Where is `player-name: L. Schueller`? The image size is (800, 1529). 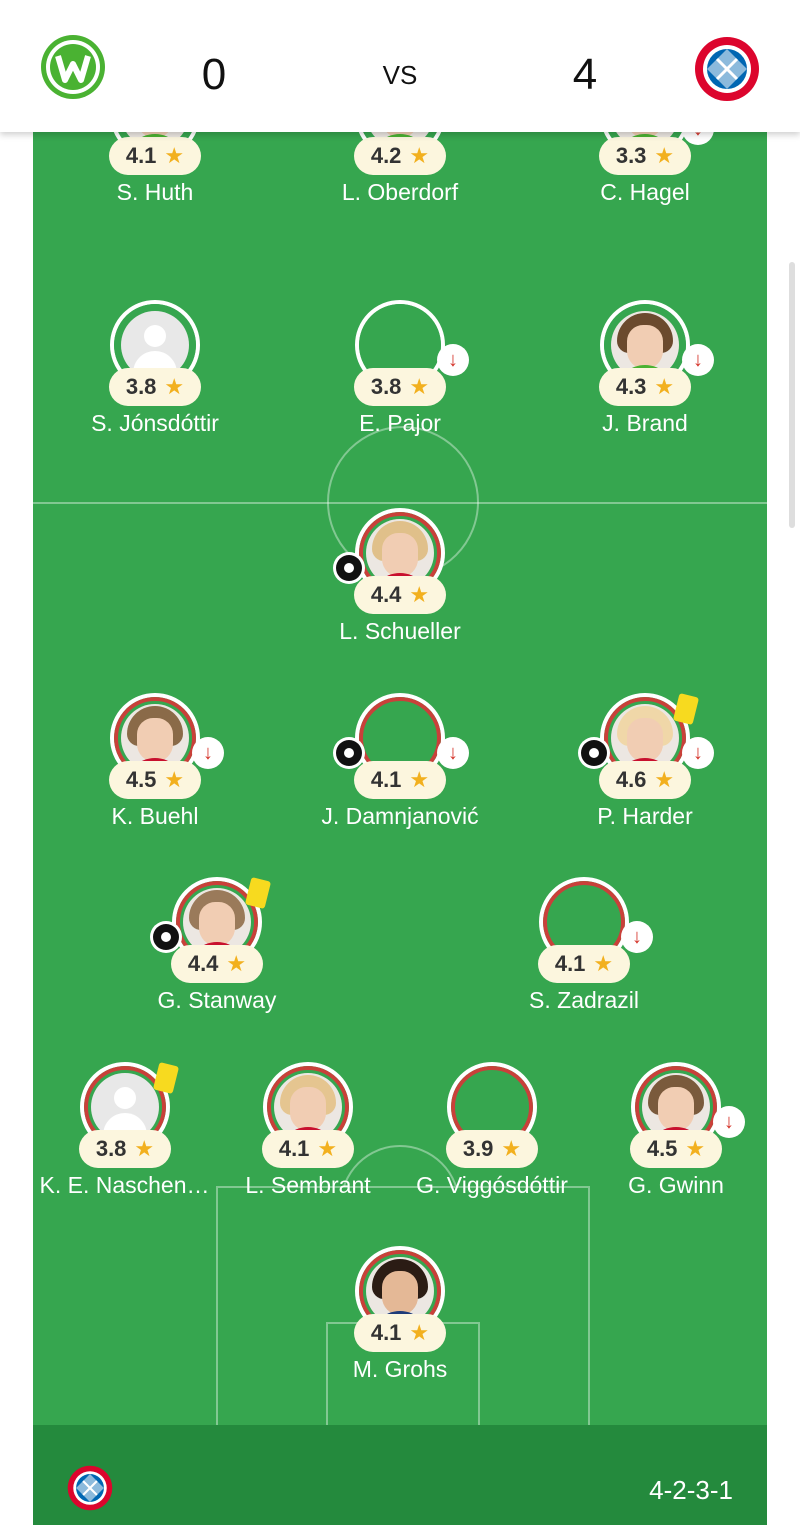
player-name: L. Schueller is located at coordinates (400, 631).